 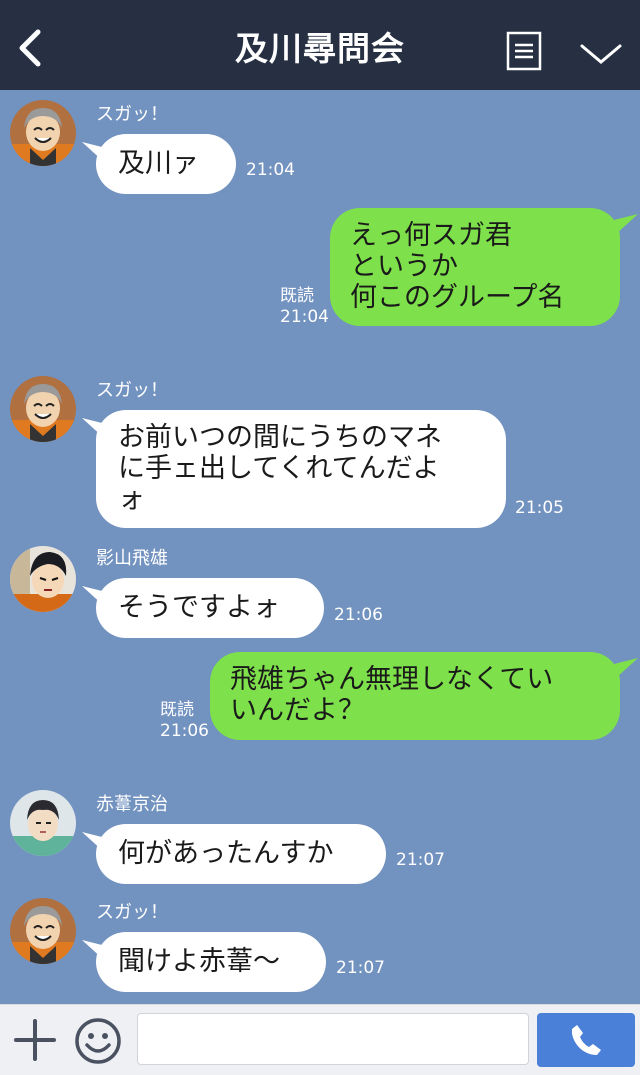 I want to click on message-line: 何があったんすか, so click(x=226, y=853).